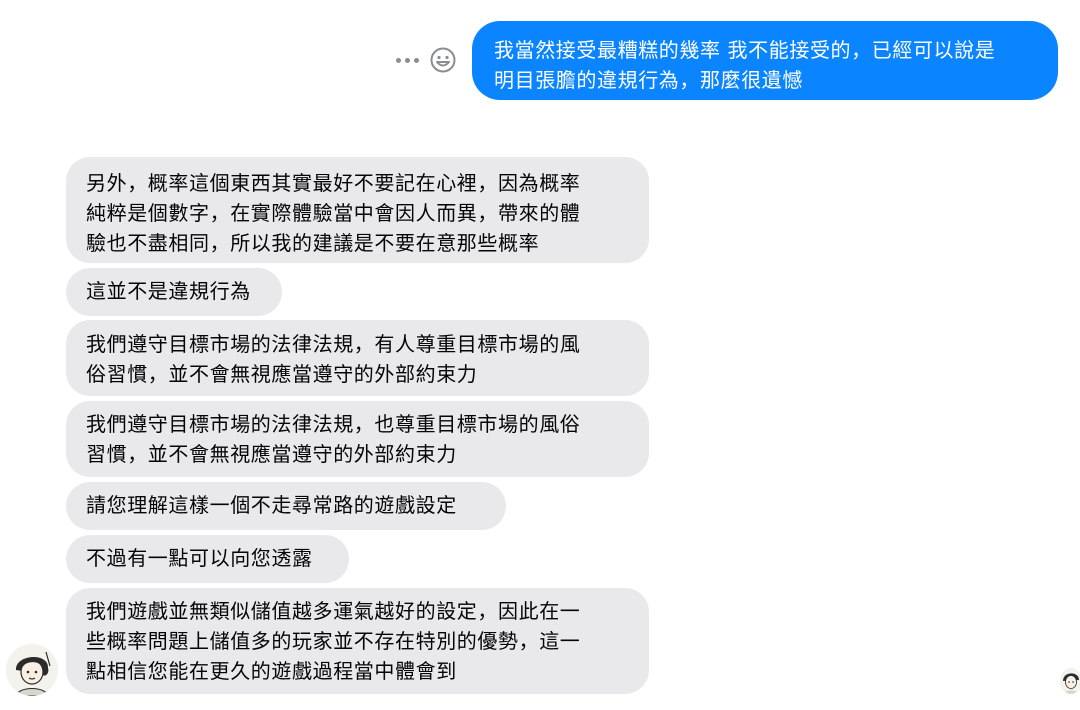  What do you see at coordinates (426, 60) in the screenshot?
I see `message-actions` at bounding box center [426, 60].